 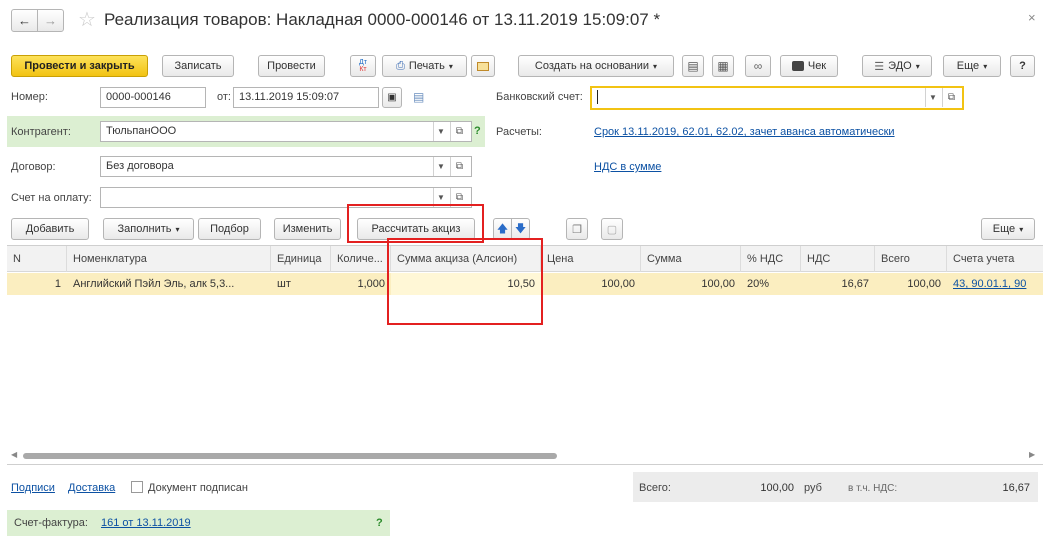 What do you see at coordinates (465, 281) in the screenshot?
I see `excise-column-highlight-box` at bounding box center [465, 281].